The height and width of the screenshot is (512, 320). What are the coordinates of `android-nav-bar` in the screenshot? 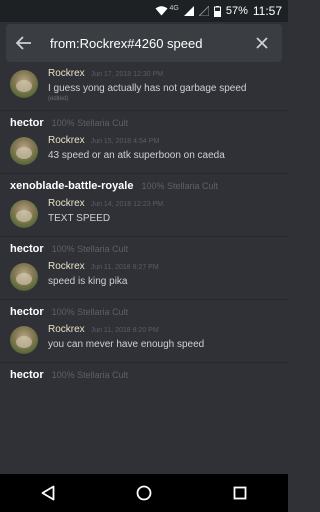 It's located at (144, 493).